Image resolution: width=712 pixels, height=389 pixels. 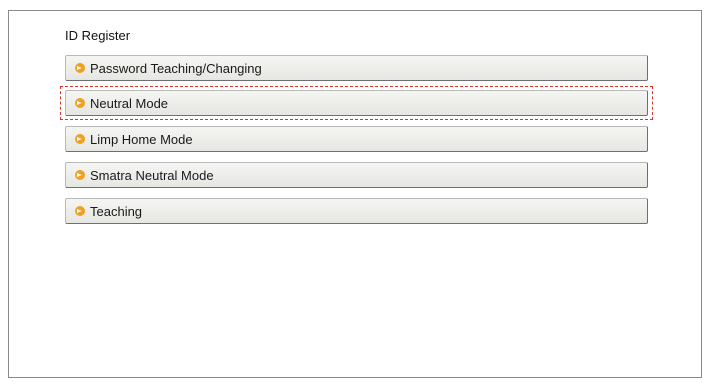 I want to click on password-teaching-button: Password Teaching/Changing, so click(x=356, y=68).